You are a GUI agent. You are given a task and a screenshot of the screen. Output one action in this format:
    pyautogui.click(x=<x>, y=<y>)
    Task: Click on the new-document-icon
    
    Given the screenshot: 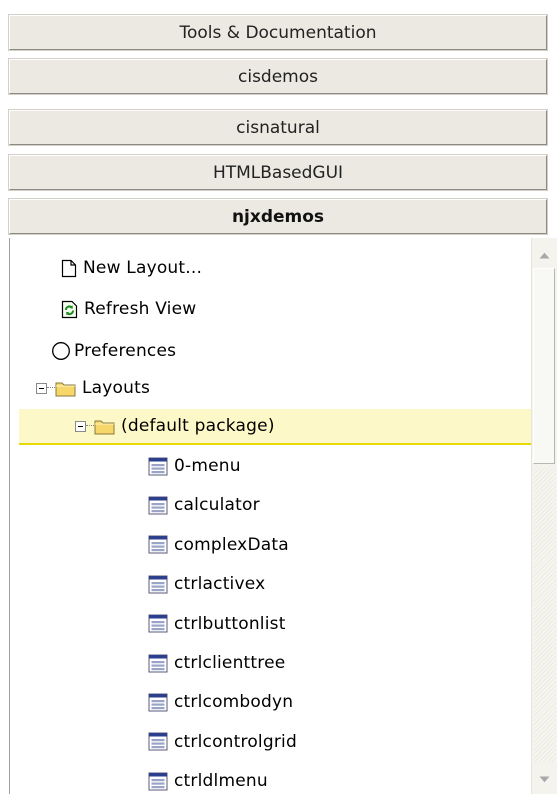 What is the action you would take?
    pyautogui.click(x=69, y=268)
    